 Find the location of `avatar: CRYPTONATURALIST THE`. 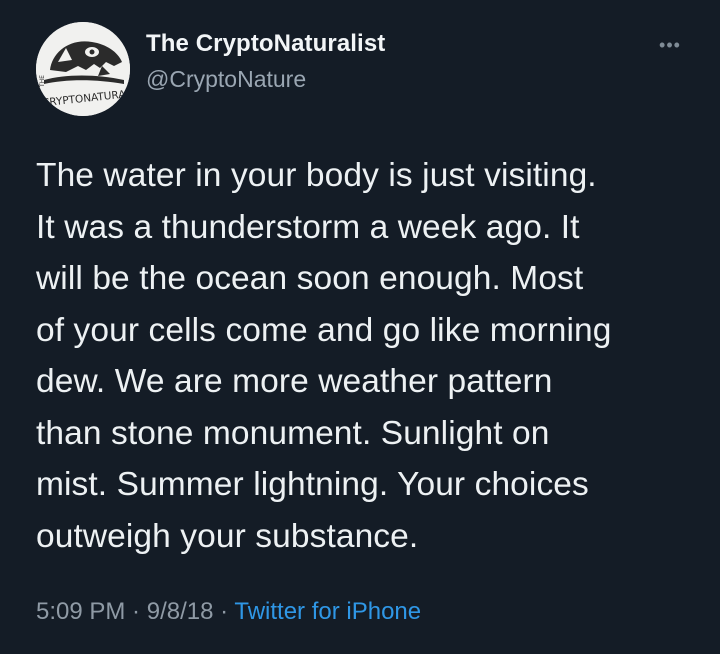

avatar: CRYPTONATURALIST THE is located at coordinates (83, 69).